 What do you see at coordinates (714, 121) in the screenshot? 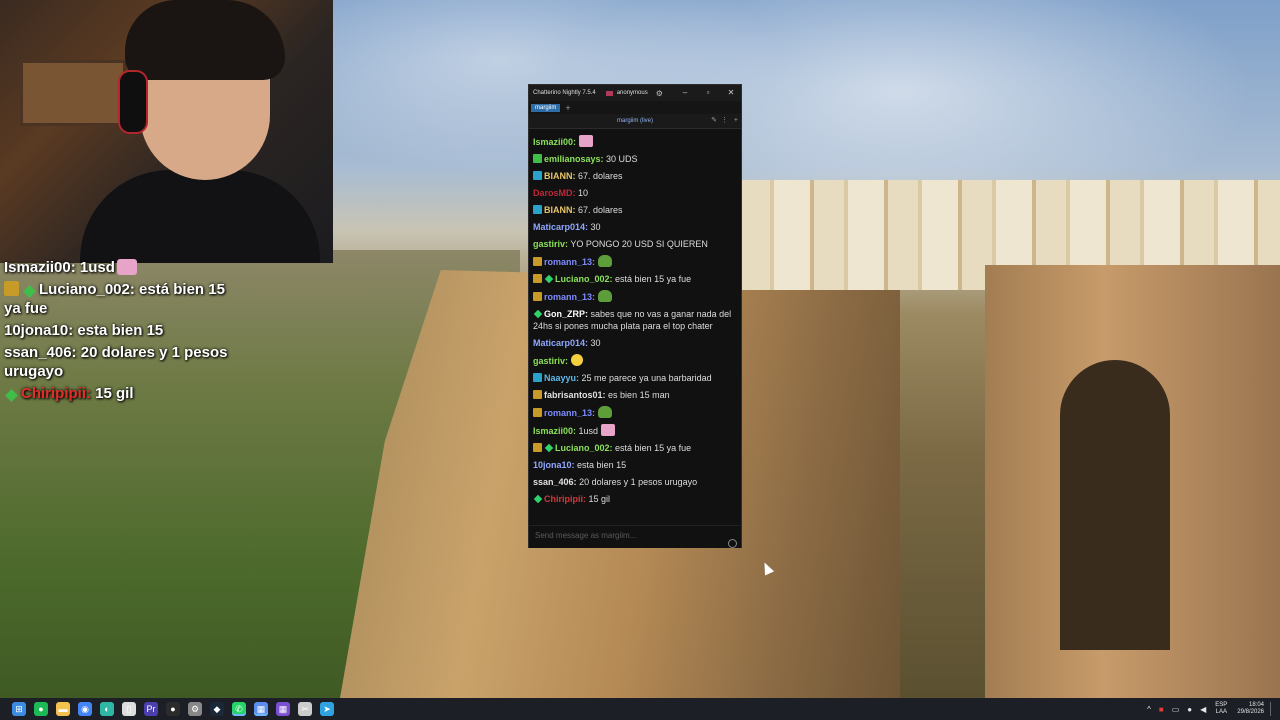
I see `pencil-icon: ✎` at bounding box center [714, 121].